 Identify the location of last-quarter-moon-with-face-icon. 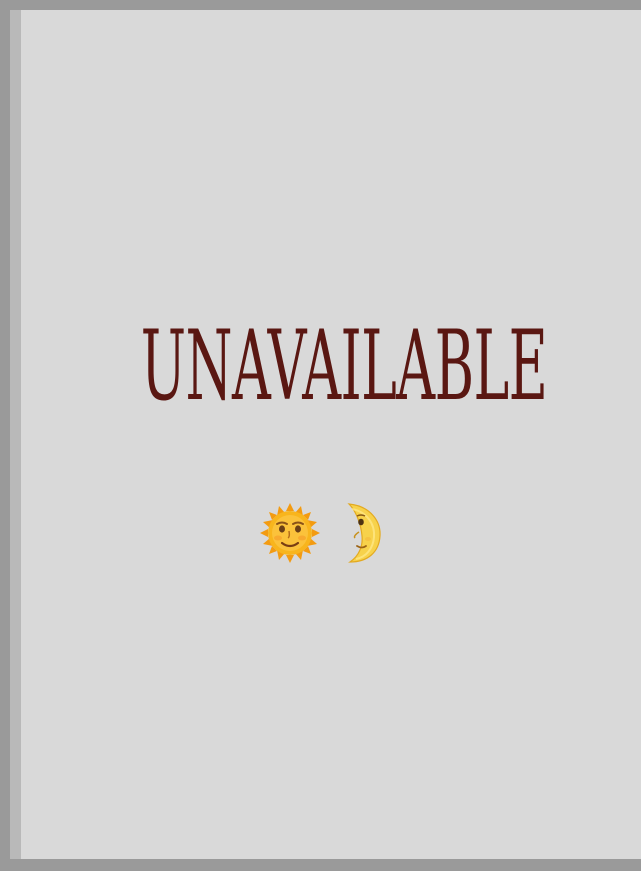
(360, 533).